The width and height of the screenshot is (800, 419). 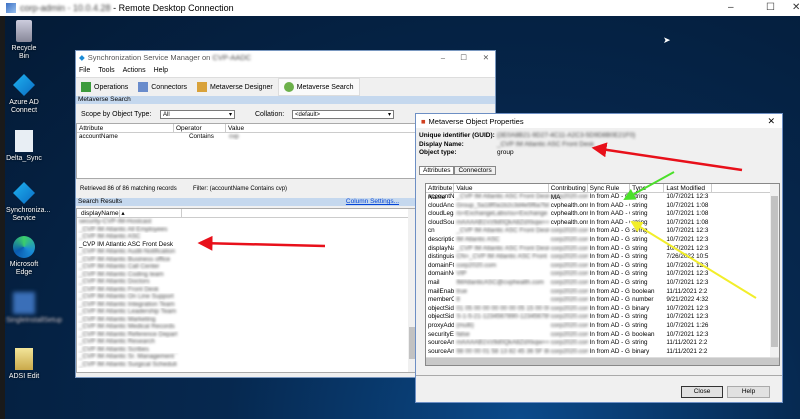 I want to click on red-arrow-left, so click(x=261, y=243).